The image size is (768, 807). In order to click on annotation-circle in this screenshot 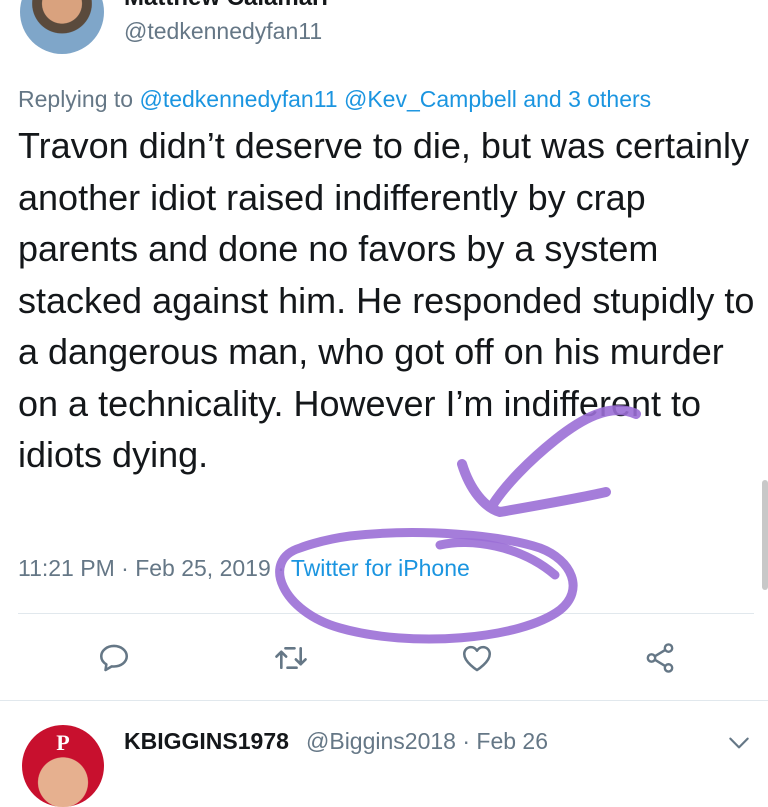, I will do `click(426, 586)`.